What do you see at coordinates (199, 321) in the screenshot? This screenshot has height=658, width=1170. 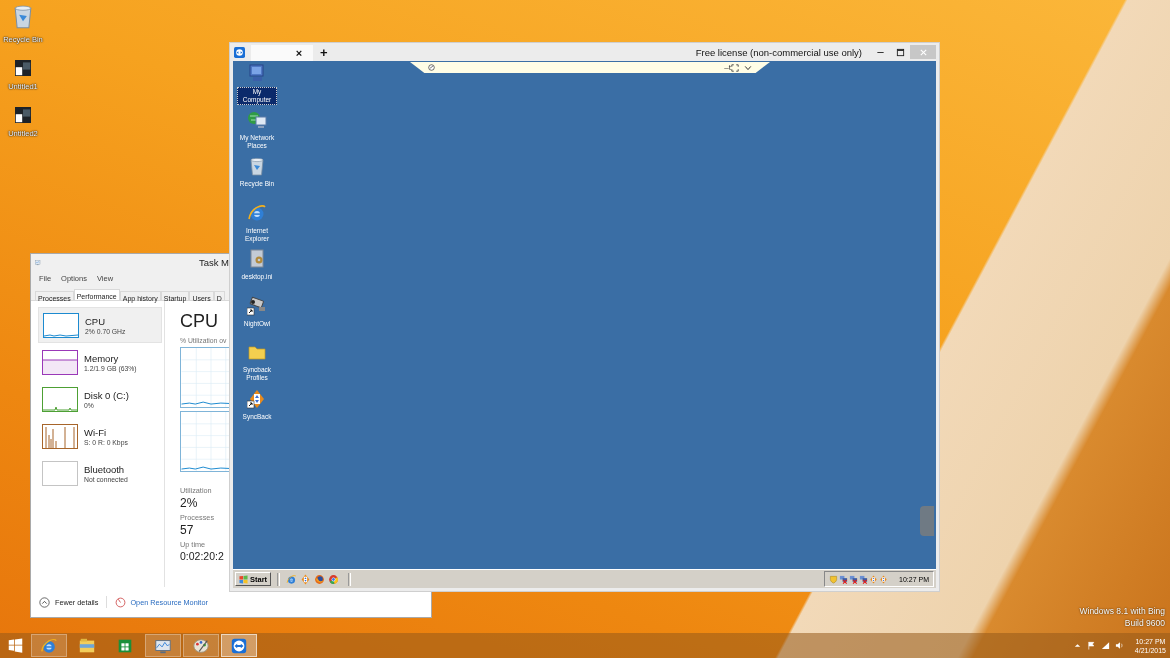 I see `section-heading: CPU` at bounding box center [199, 321].